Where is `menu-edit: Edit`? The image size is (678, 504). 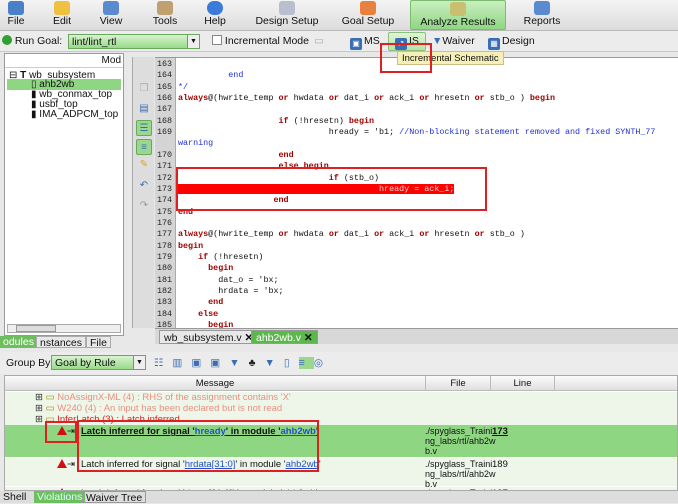 menu-edit: Edit is located at coordinates (62, 15).